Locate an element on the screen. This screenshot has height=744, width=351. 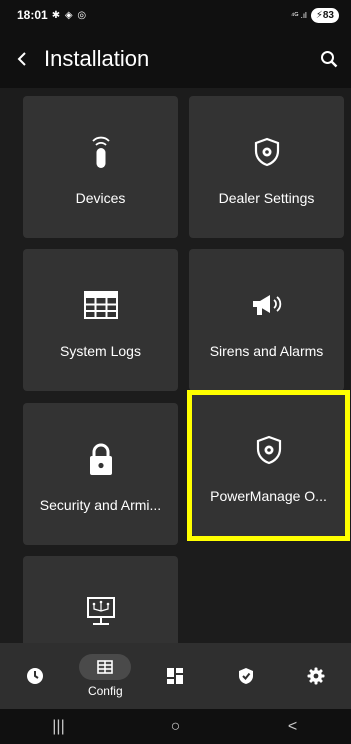
status-right: ⁴ᴳ .ıl ⚡ 83 is located at coordinates (314, 15).